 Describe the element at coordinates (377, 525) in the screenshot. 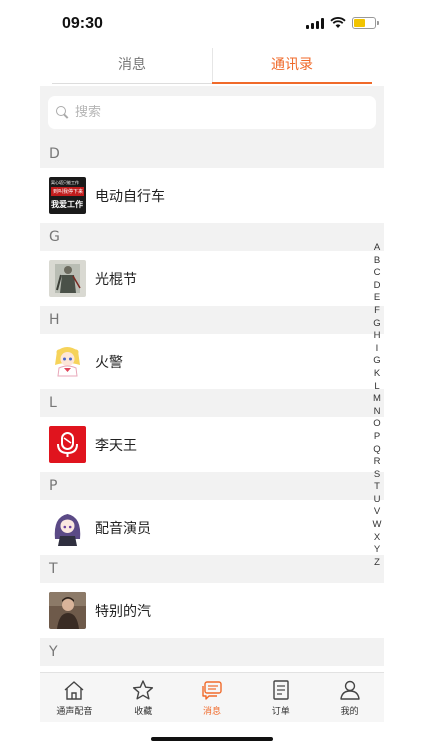

I see `index-letter: W` at that location.